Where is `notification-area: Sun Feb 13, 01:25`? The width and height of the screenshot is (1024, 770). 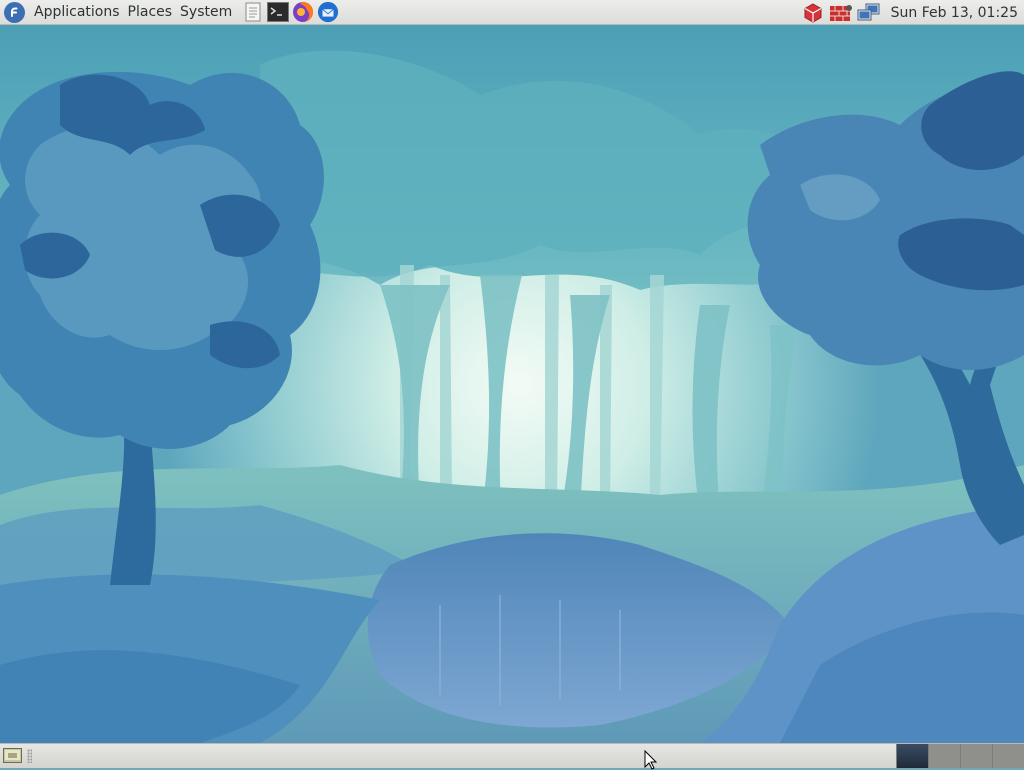 notification-area: Sun Feb 13, 01:25 is located at coordinates (912, 12).